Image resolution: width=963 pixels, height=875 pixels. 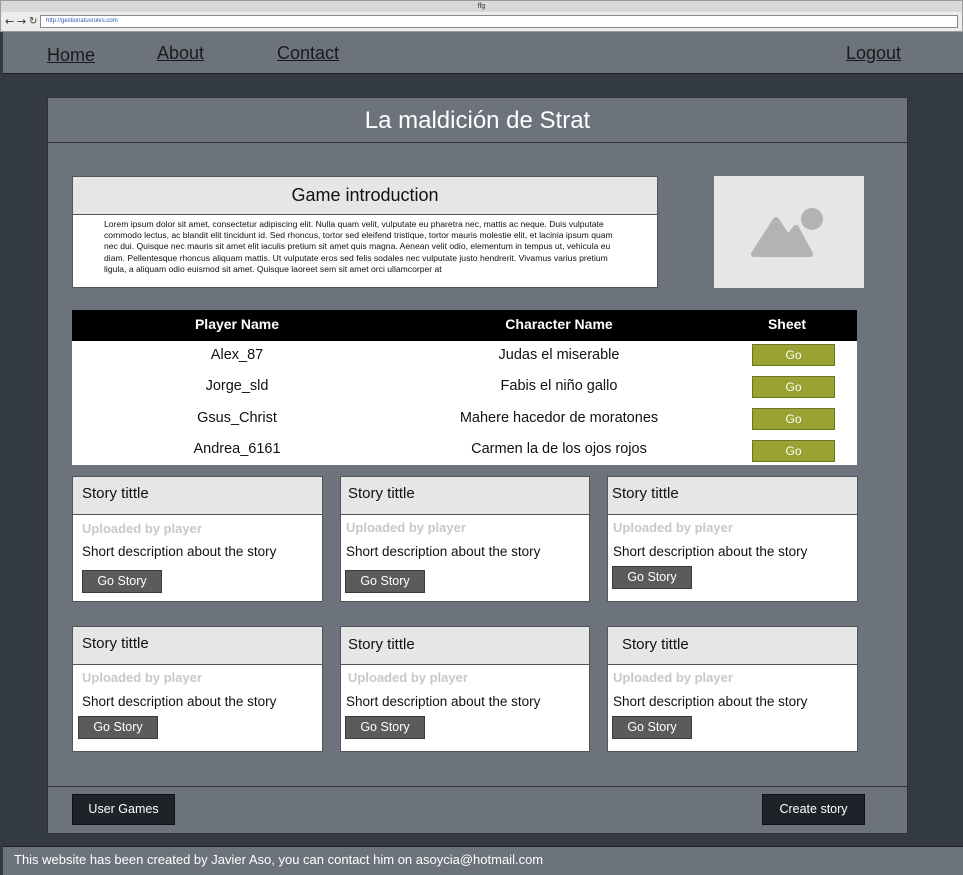 What do you see at coordinates (559, 449) in the screenshot?
I see `table-cell-character: Carmen la de los ojos rojos` at bounding box center [559, 449].